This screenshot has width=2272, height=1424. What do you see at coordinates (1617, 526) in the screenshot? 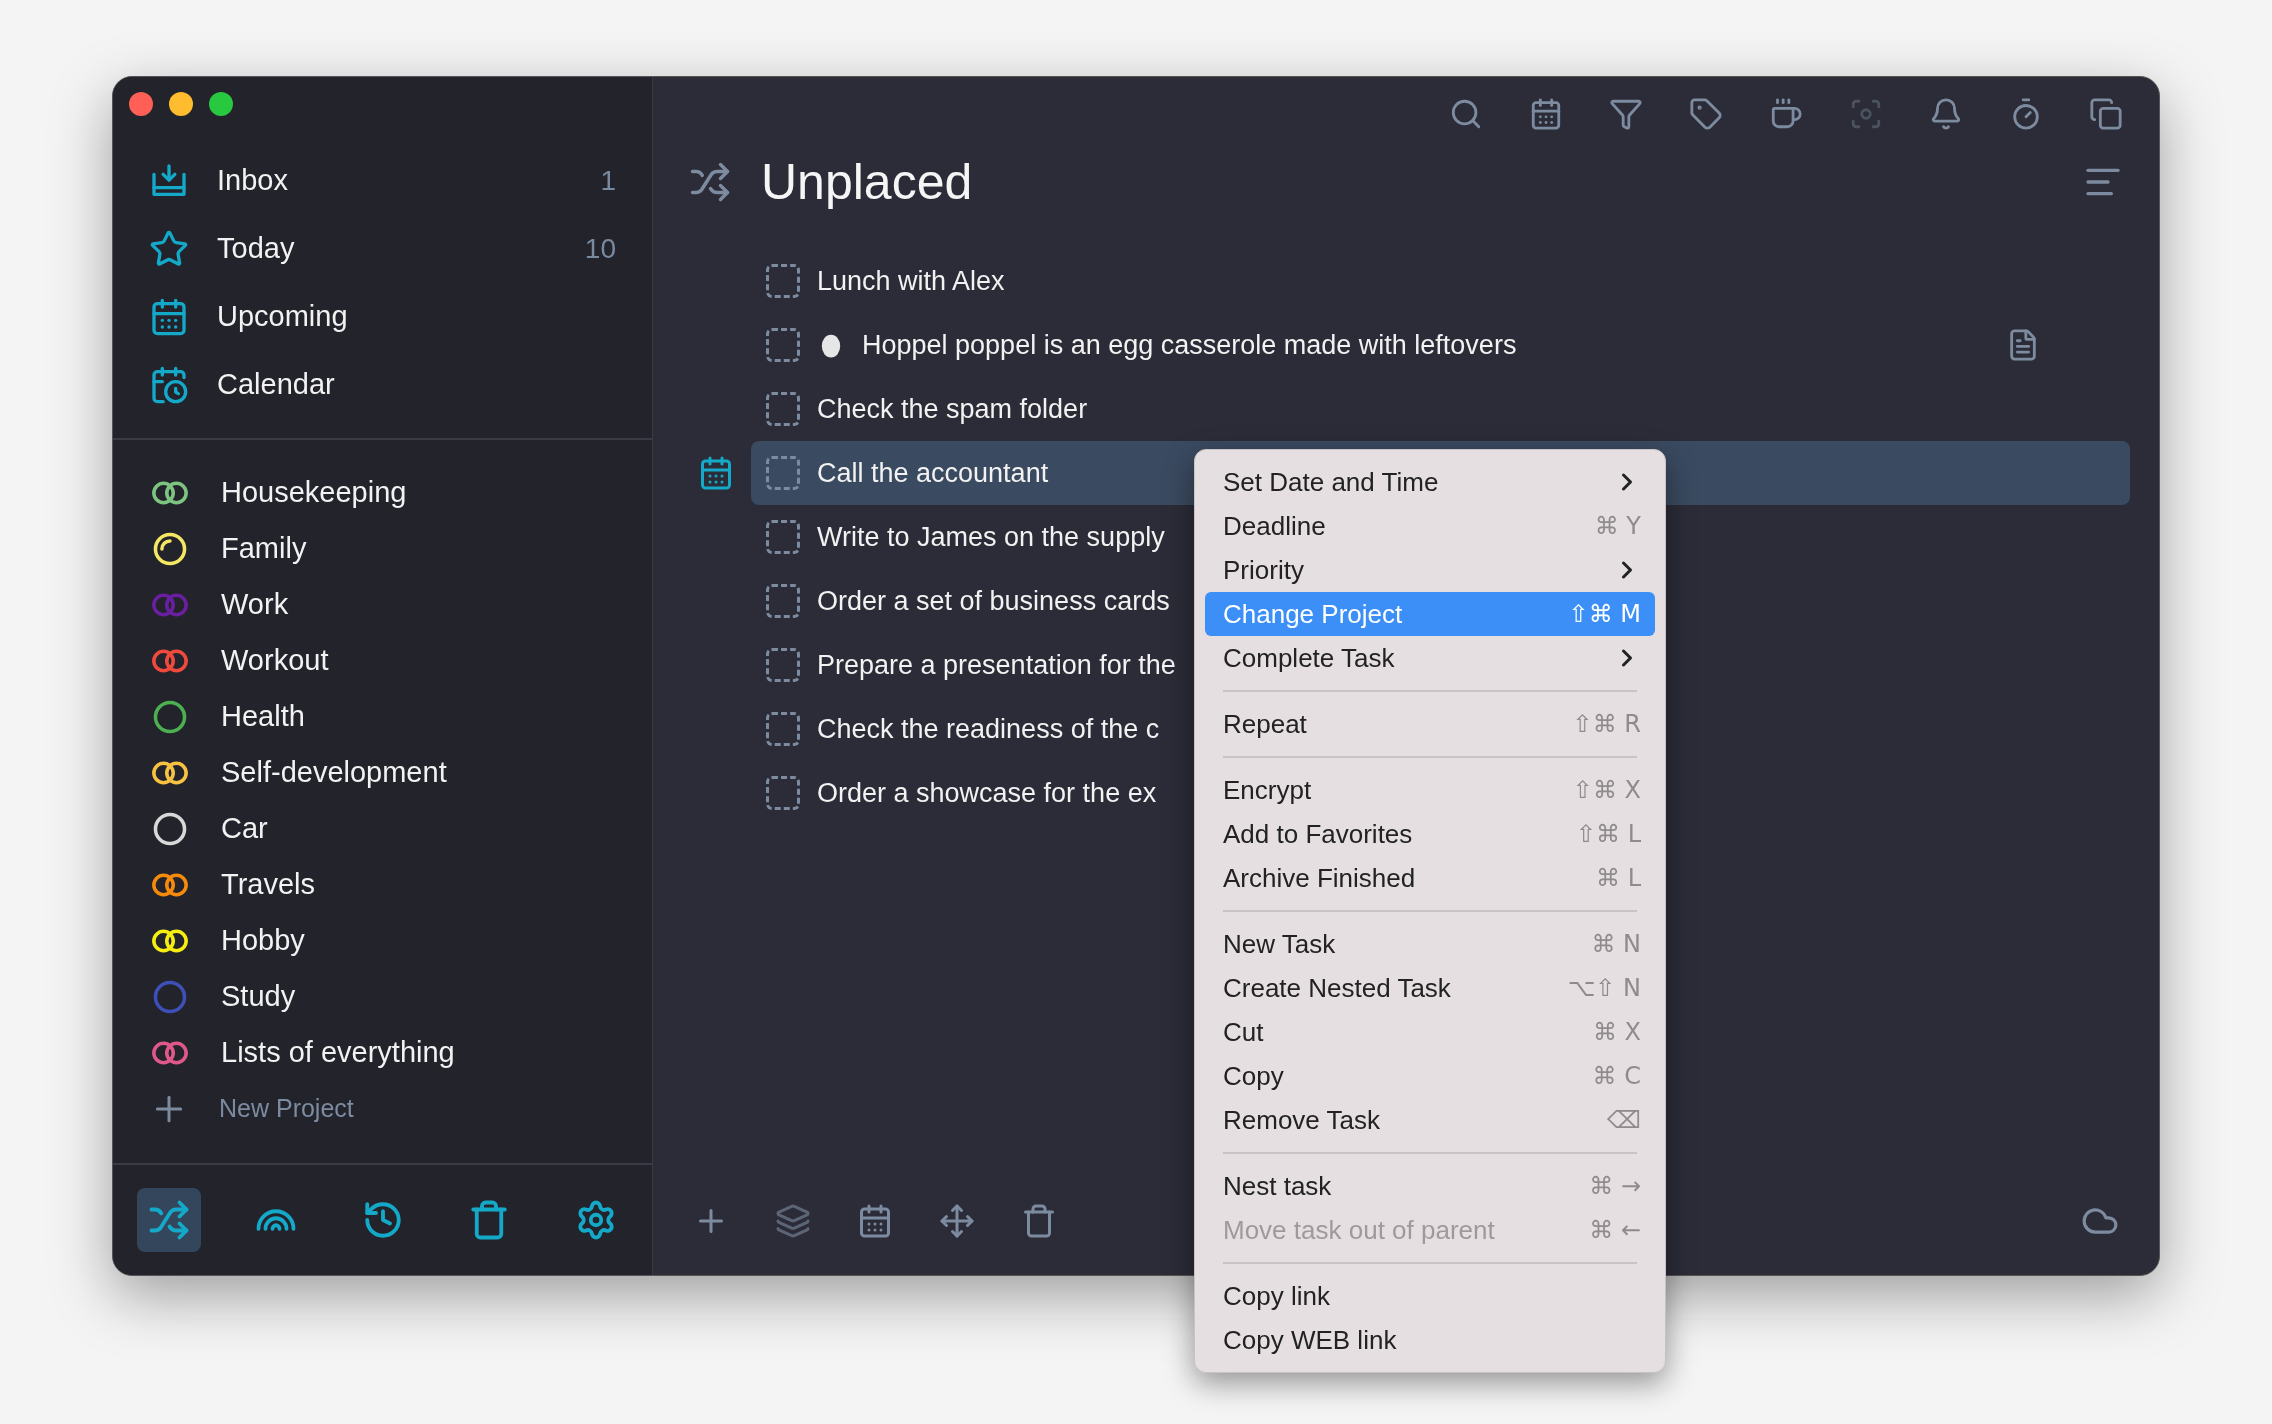
I see `shortcut-label: ⌘ Y` at bounding box center [1617, 526].